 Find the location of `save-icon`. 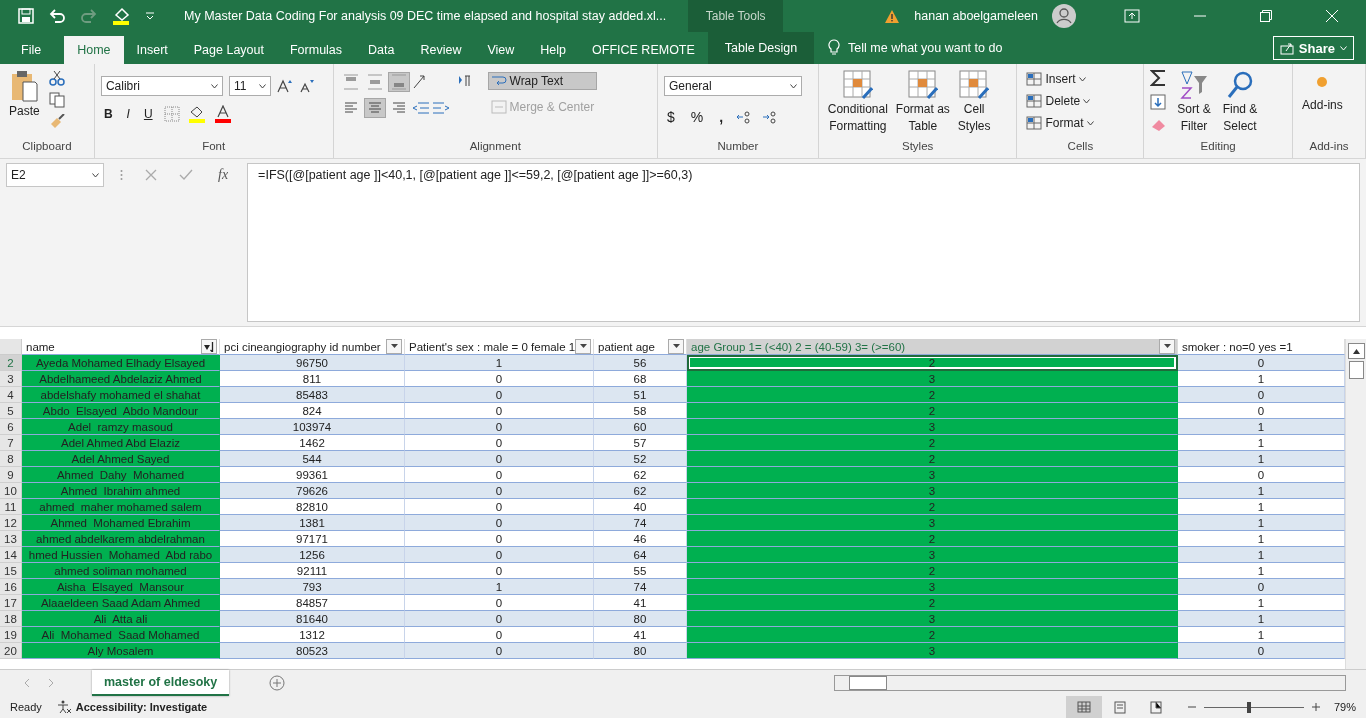

save-icon is located at coordinates (26, 16).